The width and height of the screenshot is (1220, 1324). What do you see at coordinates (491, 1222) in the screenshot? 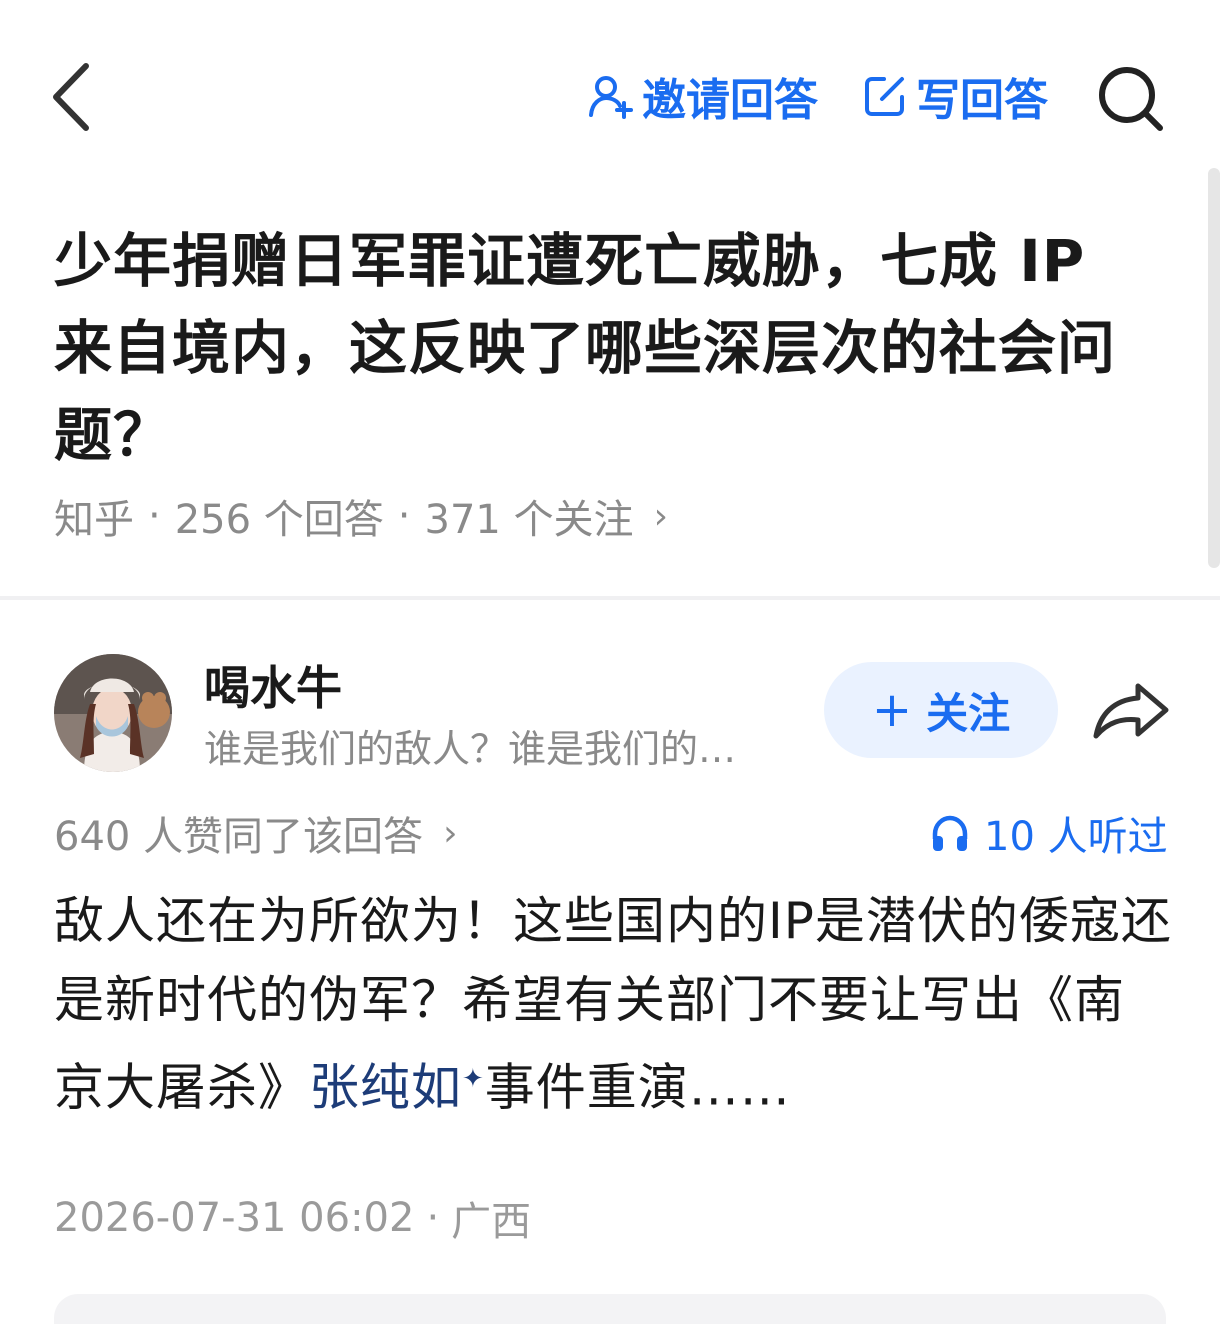
I see `answer-location: 广西` at bounding box center [491, 1222].